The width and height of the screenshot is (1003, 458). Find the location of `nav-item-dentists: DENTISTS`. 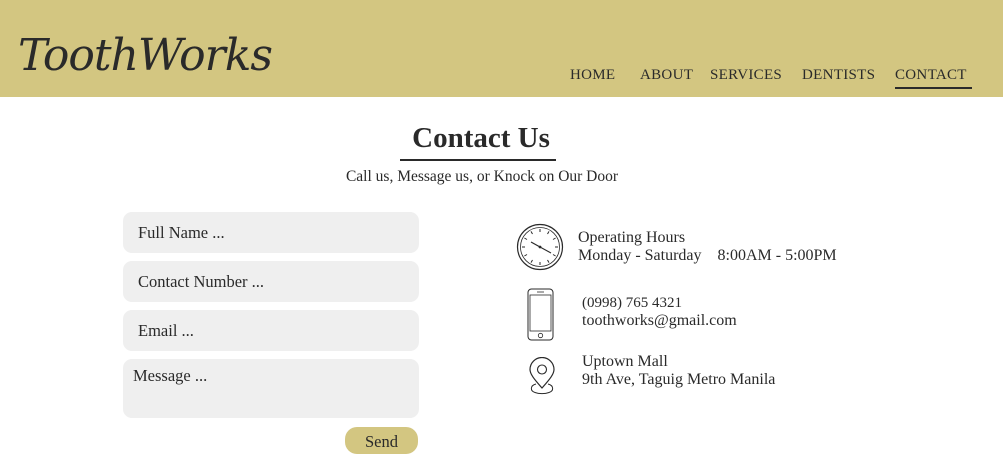

nav-item-dentists: DENTISTS is located at coordinates (838, 75).